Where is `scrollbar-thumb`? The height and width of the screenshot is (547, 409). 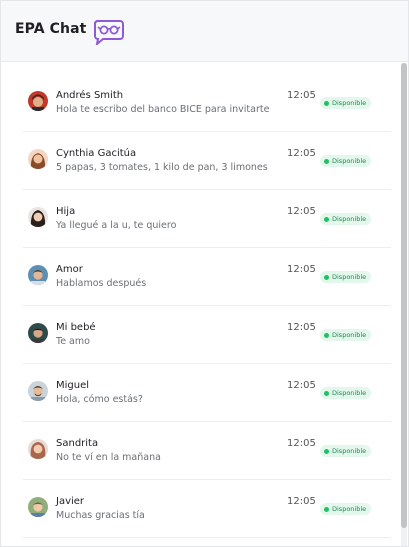 scrollbar-thumb is located at coordinates (404, 295).